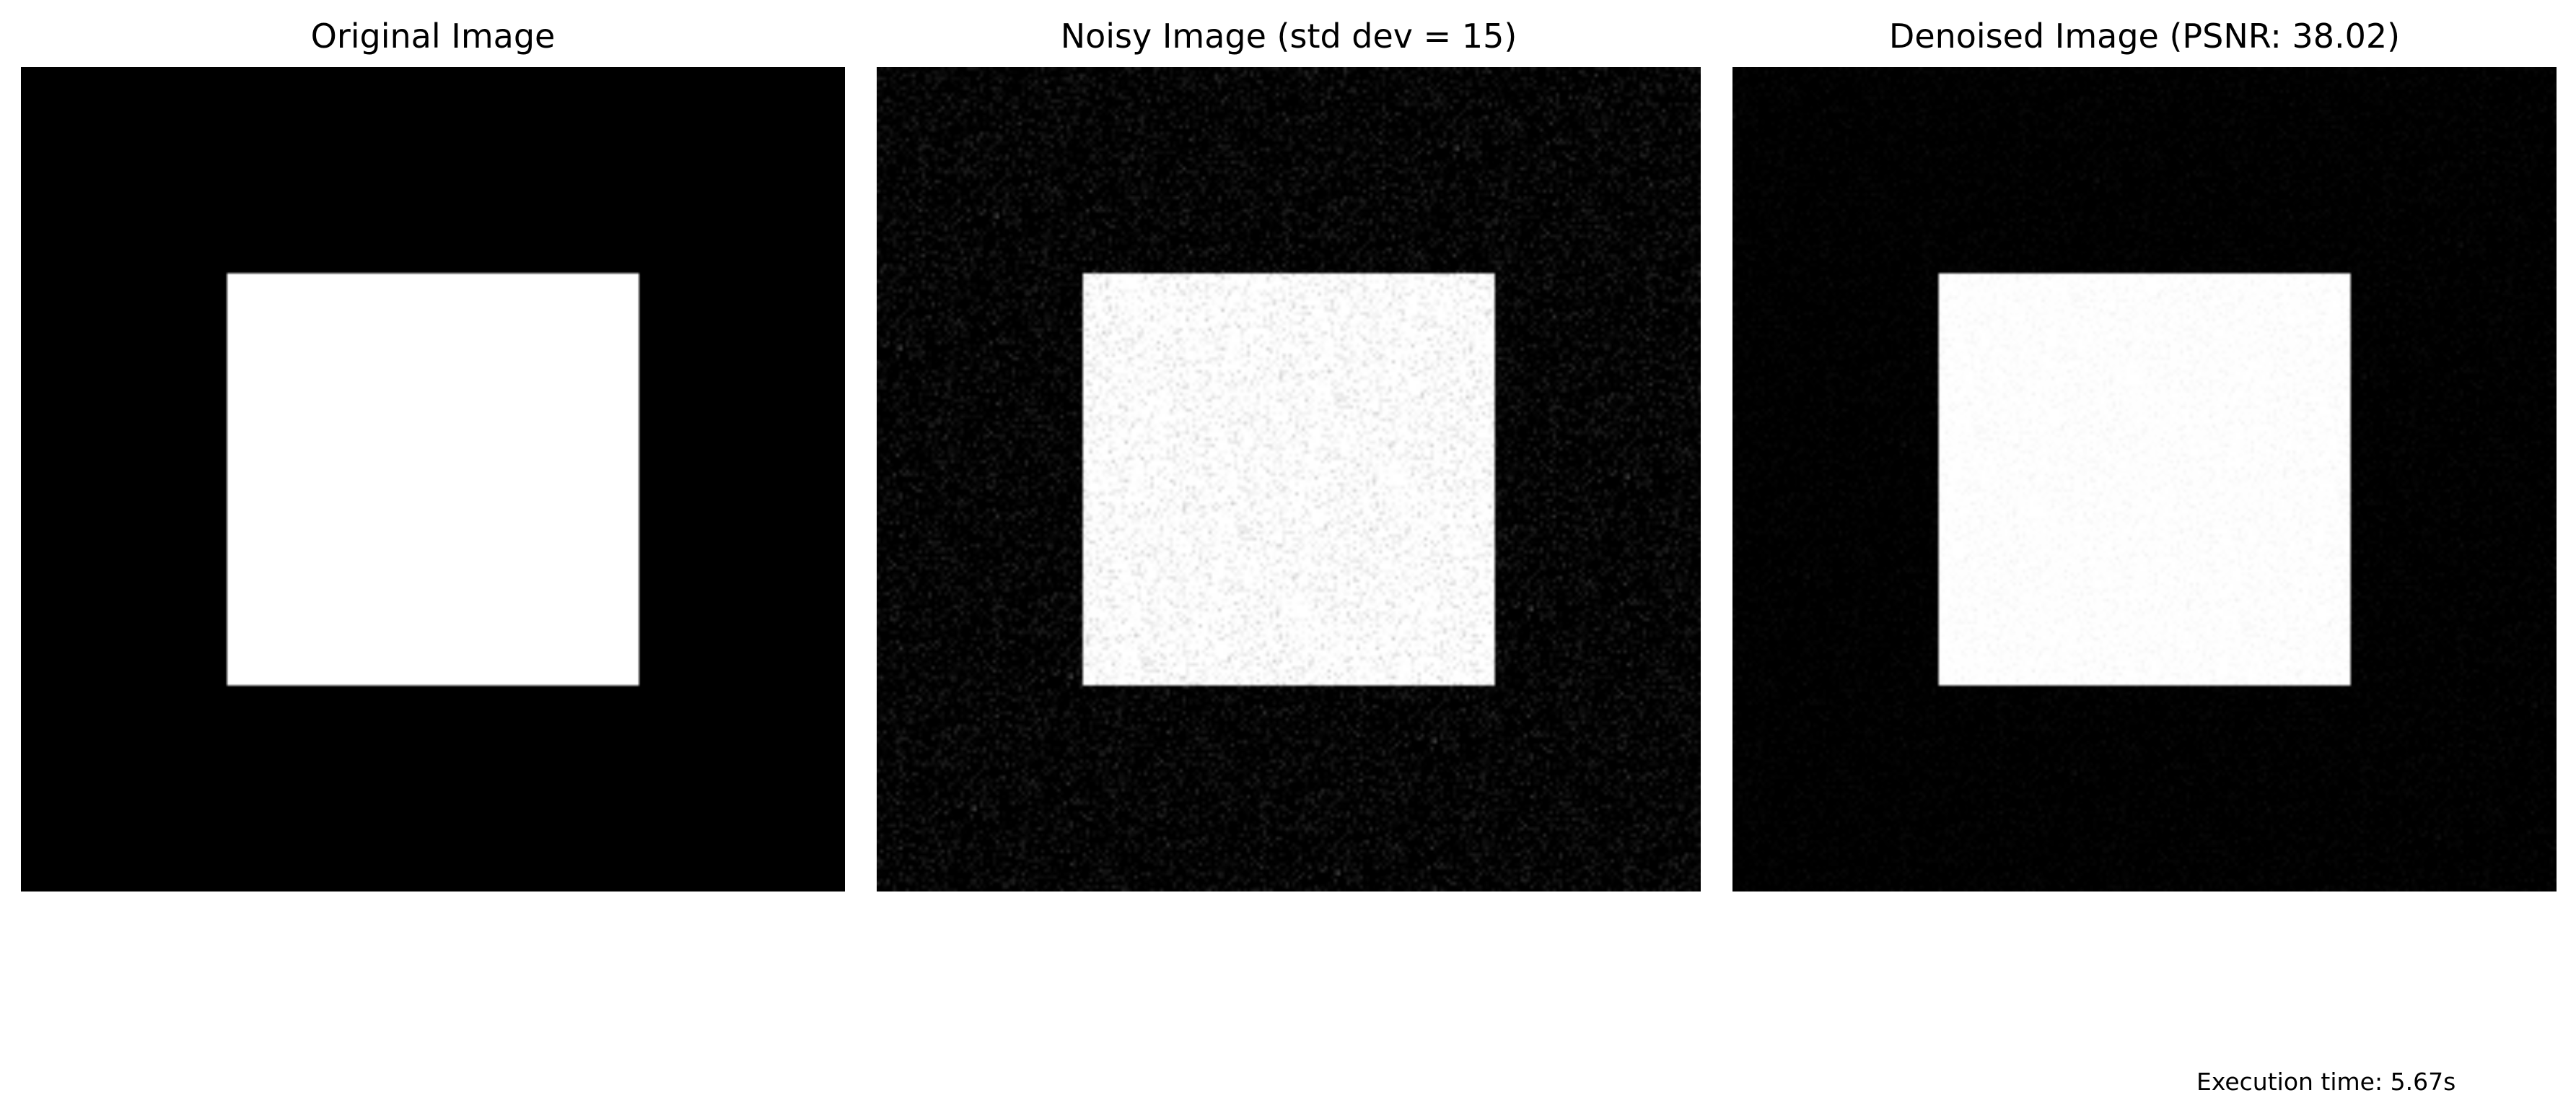 This screenshot has height=1116, width=2576. I want to click on execution-time-label: Execution time: 5.67s, so click(2326, 1082).